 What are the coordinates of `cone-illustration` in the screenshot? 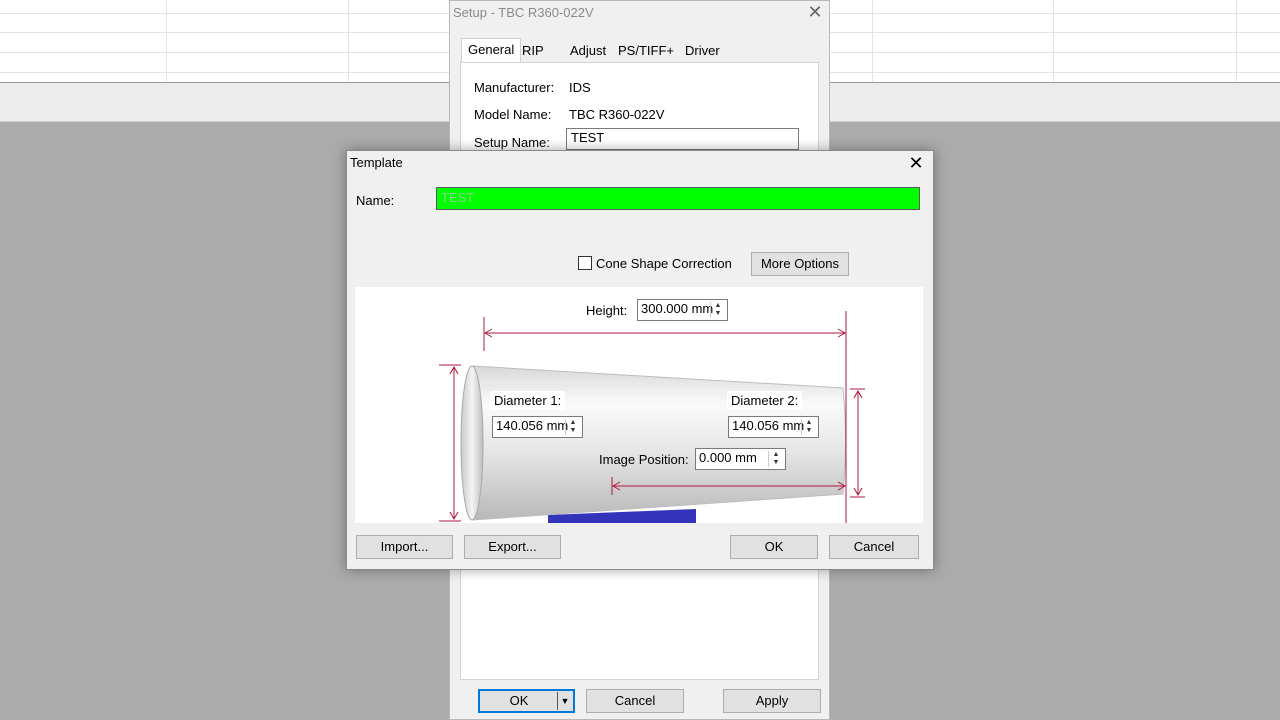 It's located at (652, 417).